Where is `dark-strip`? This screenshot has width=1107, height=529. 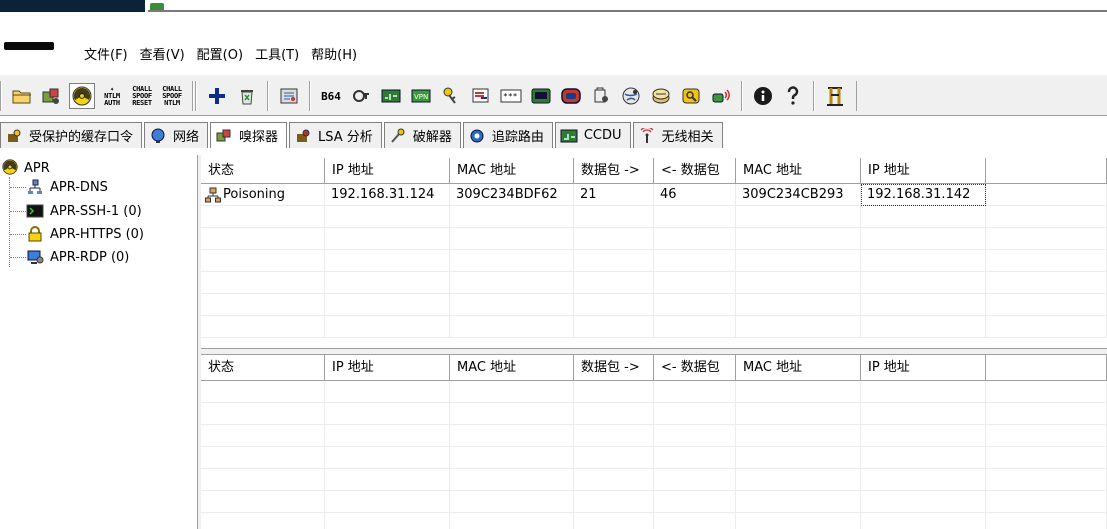 dark-strip is located at coordinates (72, 6).